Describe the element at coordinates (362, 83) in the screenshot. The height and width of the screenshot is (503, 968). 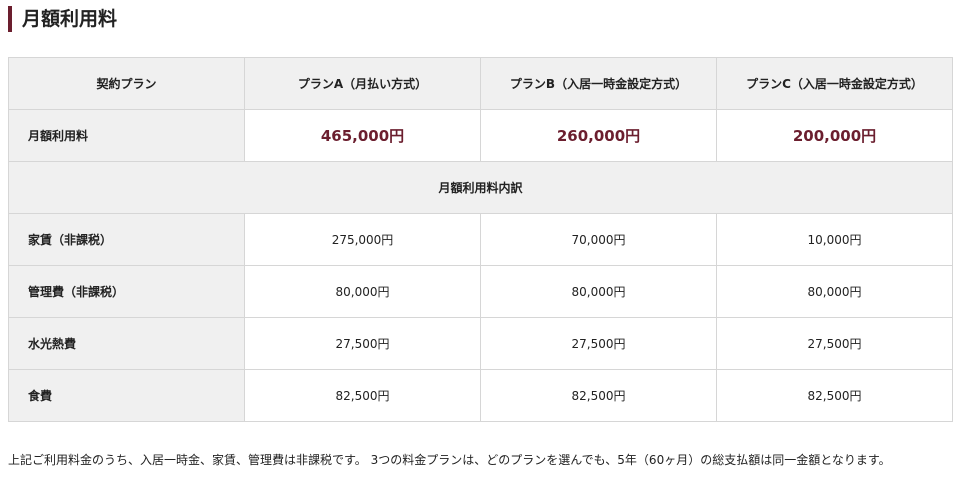
I see `column-header: プランA（月払い方式）` at that location.